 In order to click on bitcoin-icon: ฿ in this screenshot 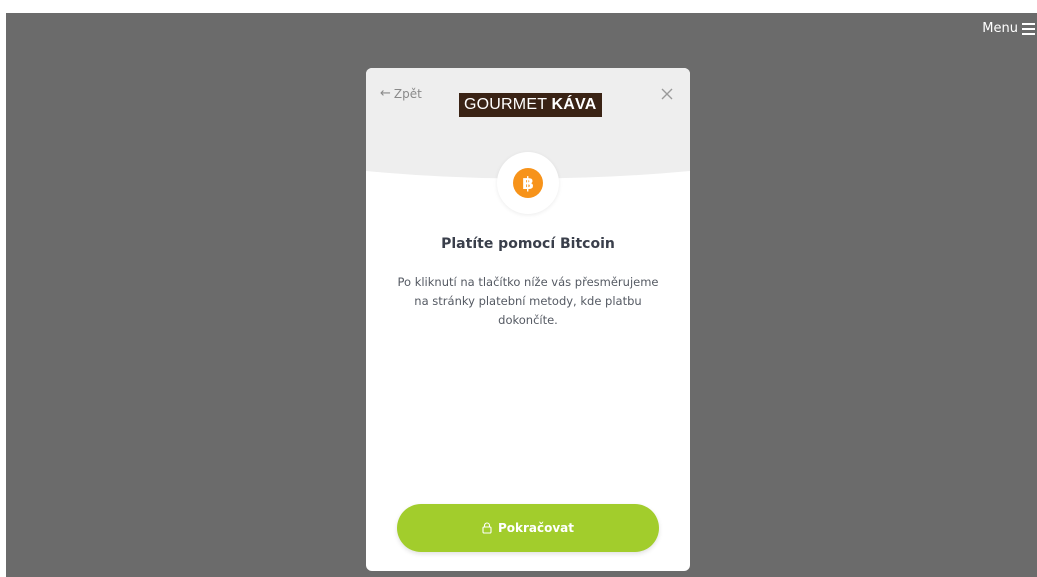, I will do `click(528, 183)`.